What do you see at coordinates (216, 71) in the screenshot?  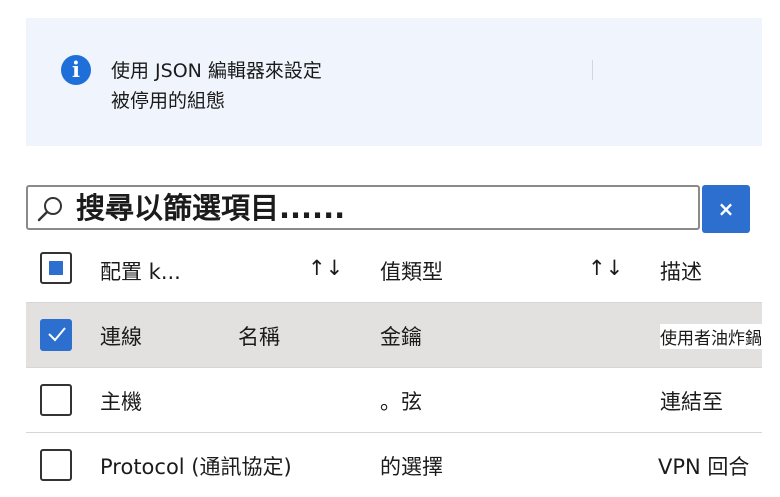 I see `info-message-line1: 使用 JSON 編輯器來設定` at bounding box center [216, 71].